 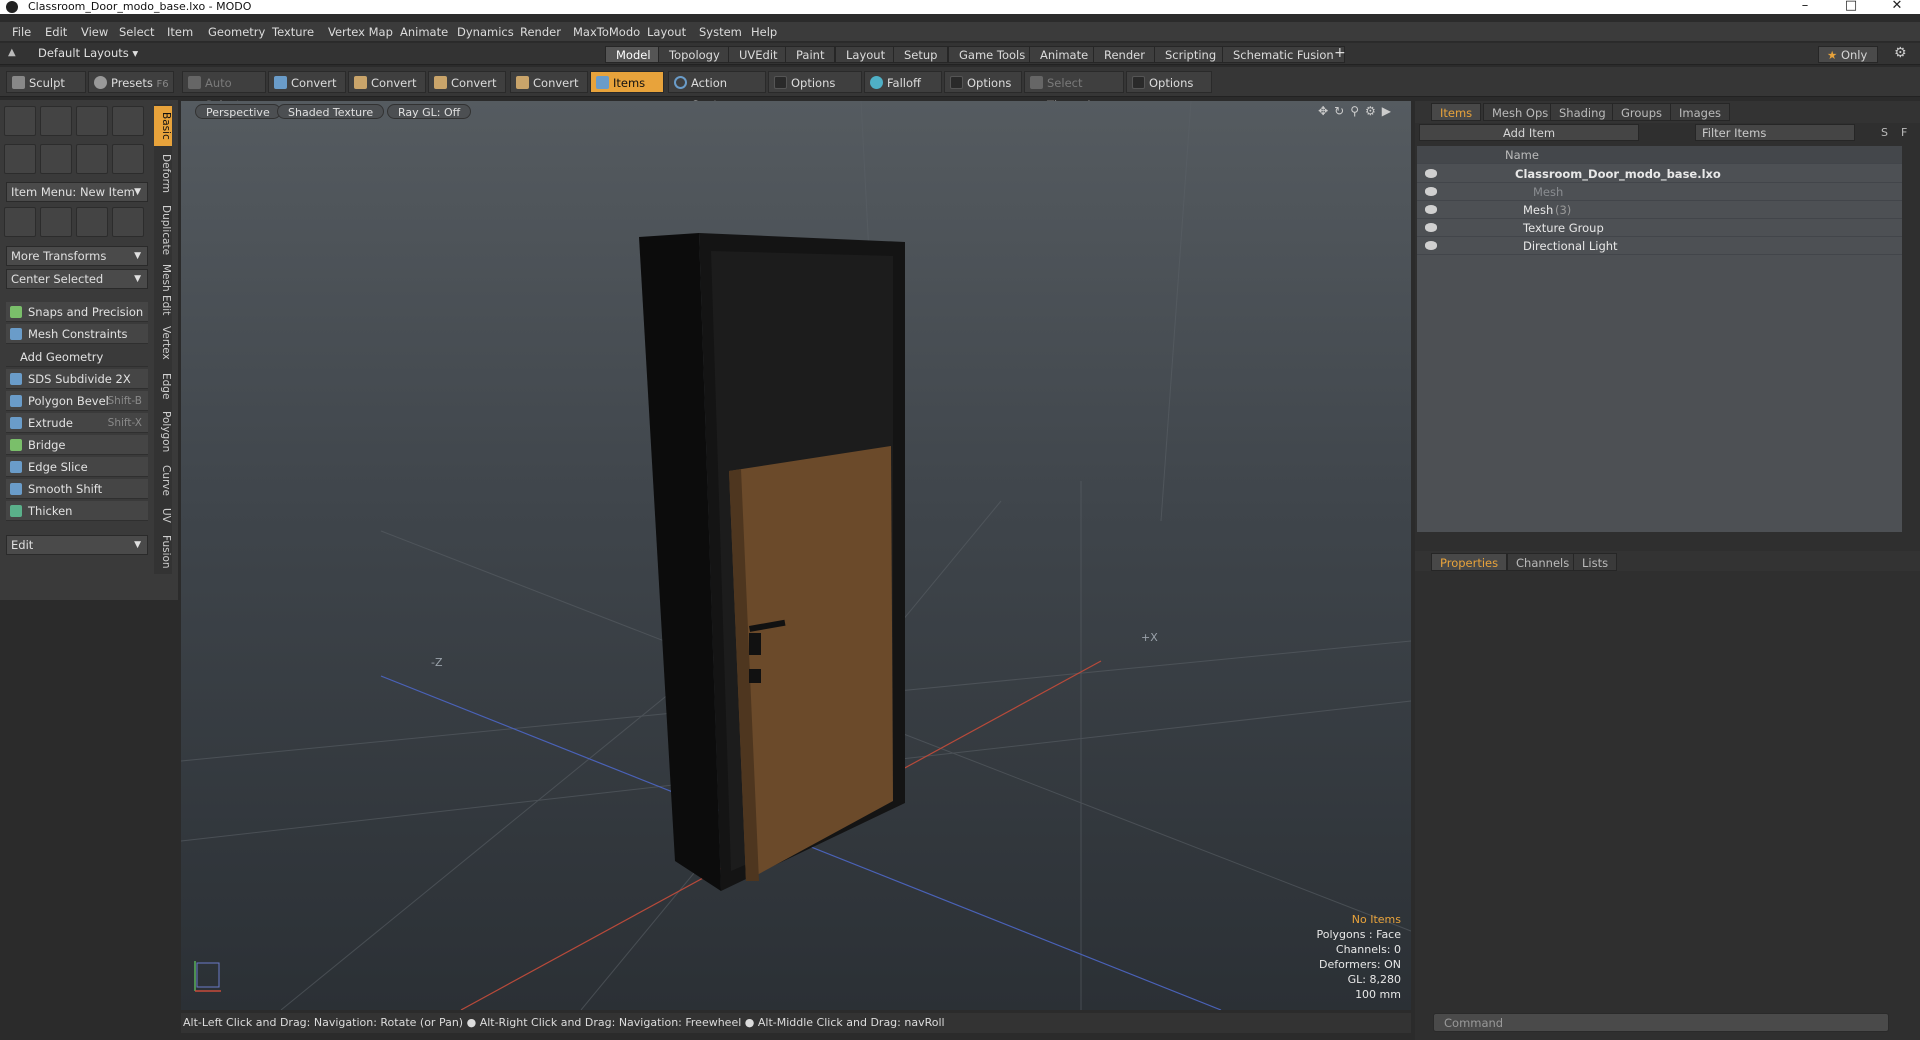 What do you see at coordinates (1848, 54) in the screenshot?
I see `only-toggle: ★ Only` at bounding box center [1848, 54].